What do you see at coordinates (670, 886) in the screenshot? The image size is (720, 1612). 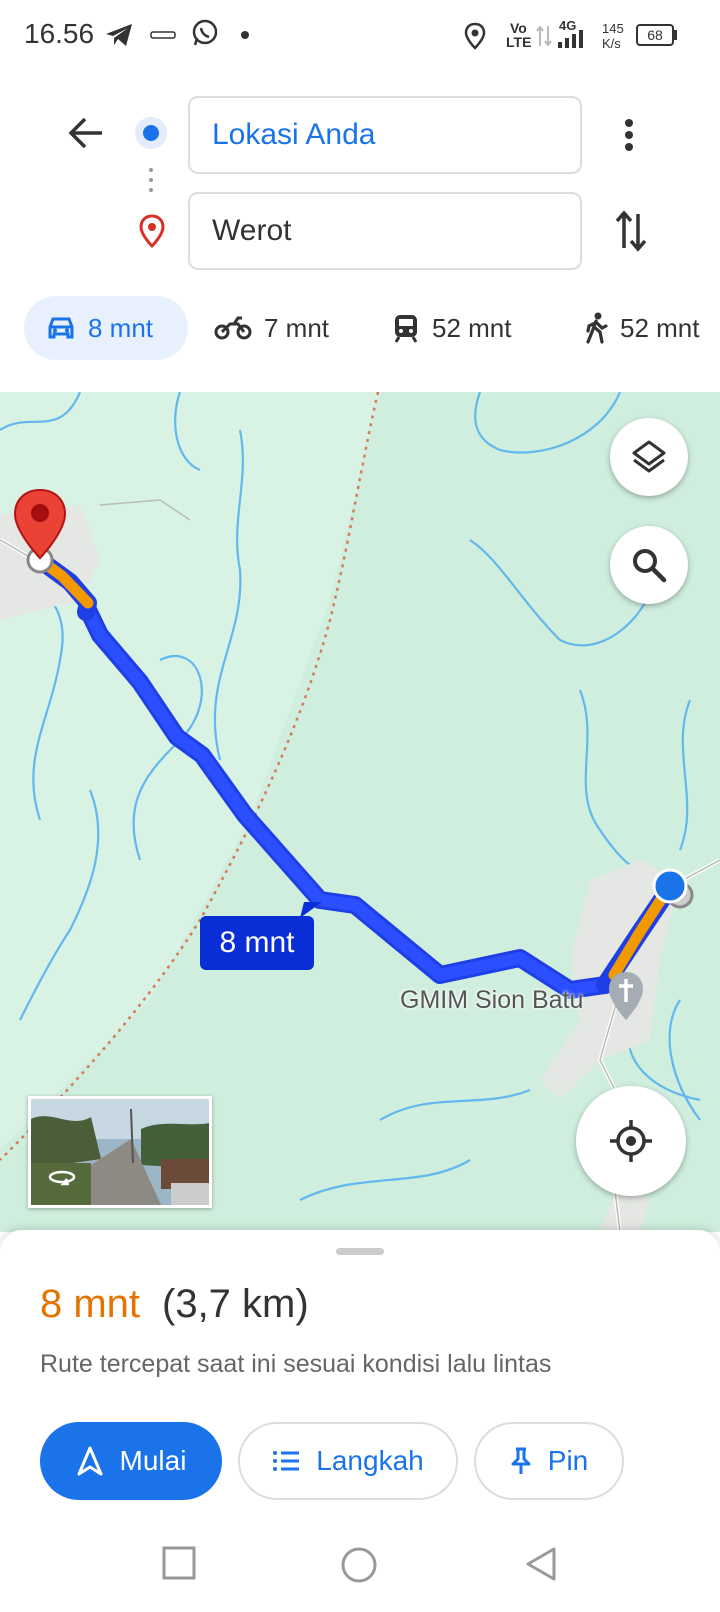 I see `current-location-dot-icon` at bounding box center [670, 886].